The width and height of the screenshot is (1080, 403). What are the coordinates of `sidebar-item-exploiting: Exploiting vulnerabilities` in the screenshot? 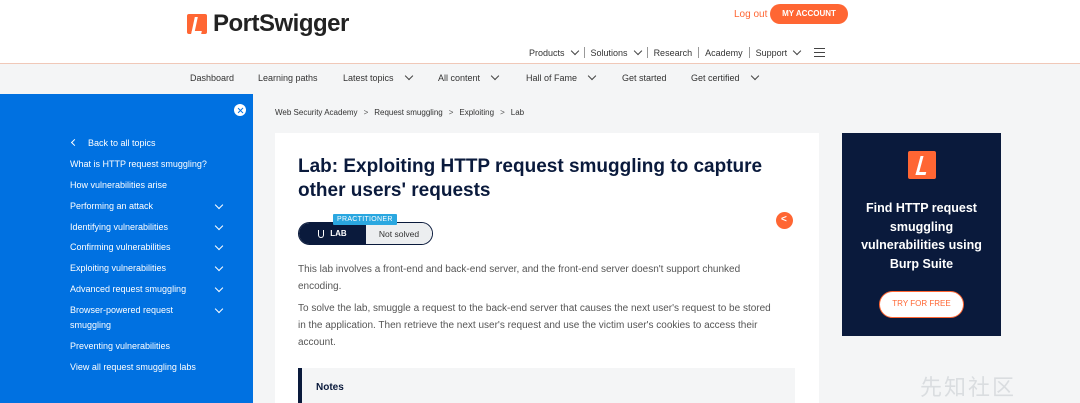 It's located at (118, 268).